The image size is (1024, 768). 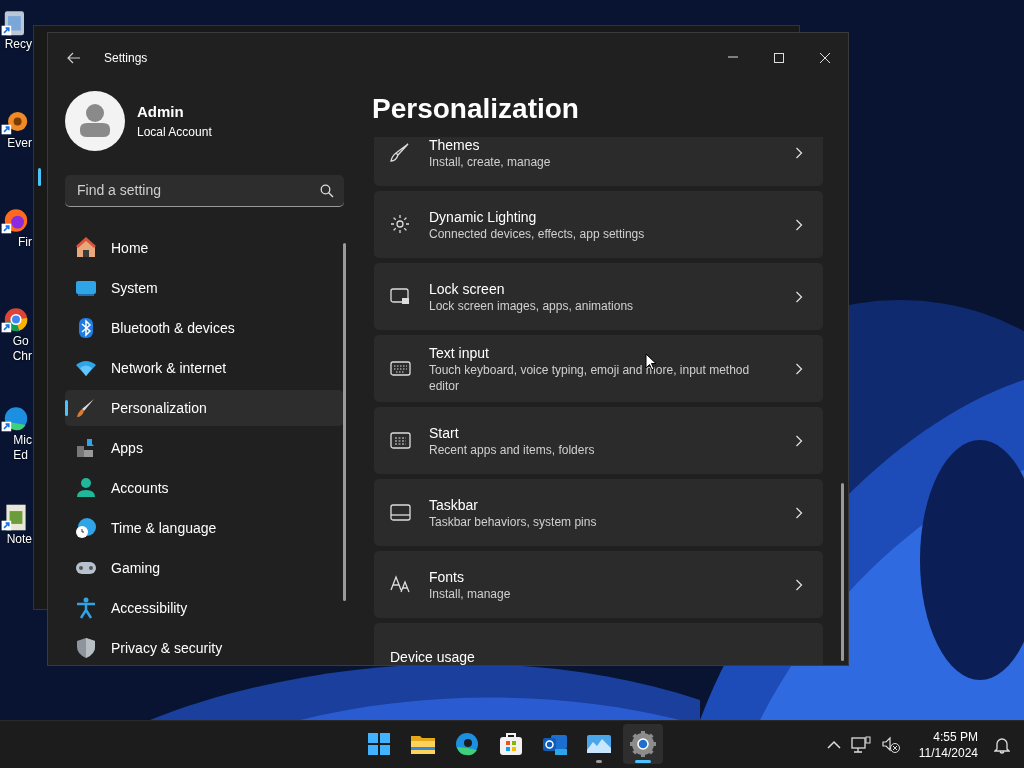 I want to click on indicator-bar, so click(x=39, y=177).